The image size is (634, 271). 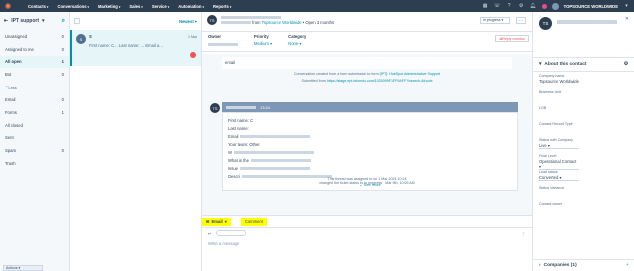 What do you see at coordinates (81, 39) in the screenshot?
I see `avatar: S` at bounding box center [81, 39].